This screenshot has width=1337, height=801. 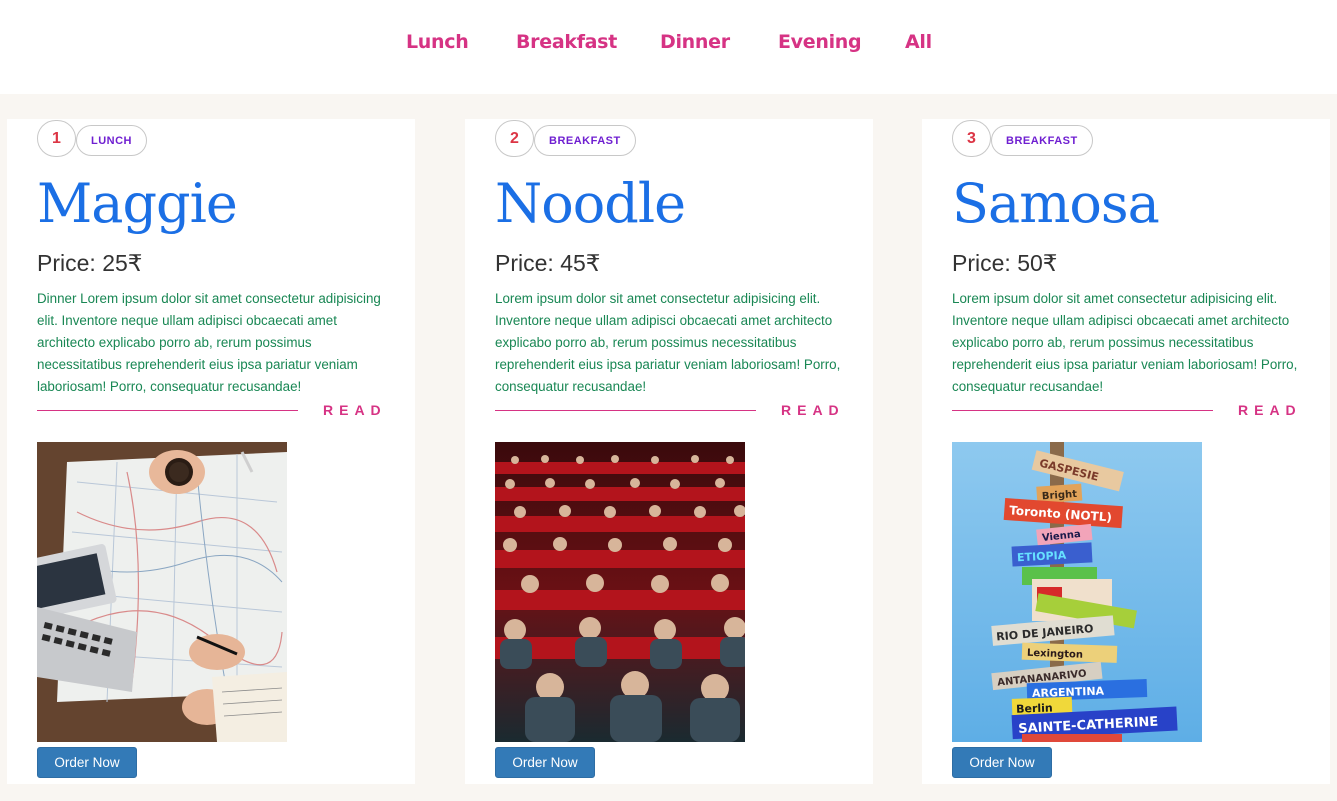 What do you see at coordinates (1056, 203) in the screenshot?
I see `item-title: Samosa` at bounding box center [1056, 203].